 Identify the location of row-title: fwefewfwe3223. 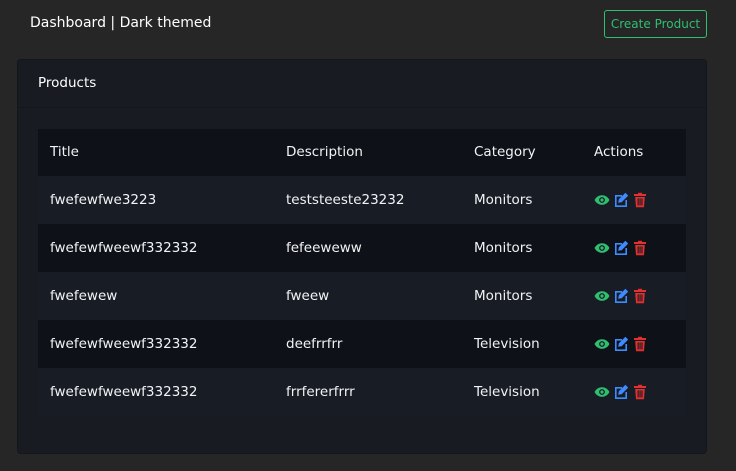
(103, 200).